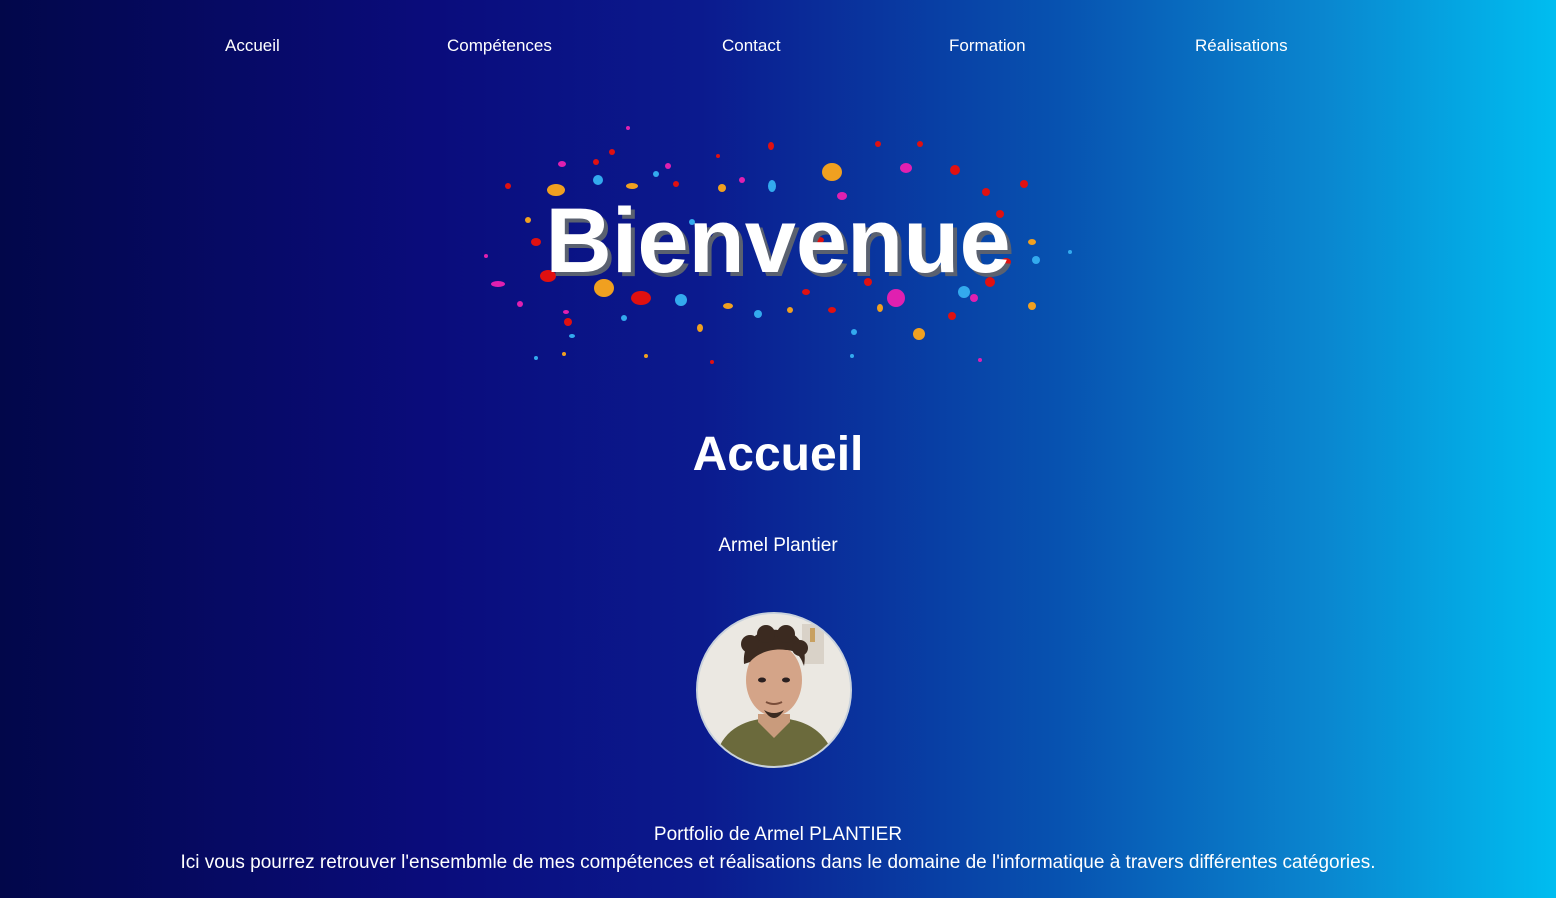 This screenshot has height=898, width=1556. I want to click on profile-photo, so click(774, 690).